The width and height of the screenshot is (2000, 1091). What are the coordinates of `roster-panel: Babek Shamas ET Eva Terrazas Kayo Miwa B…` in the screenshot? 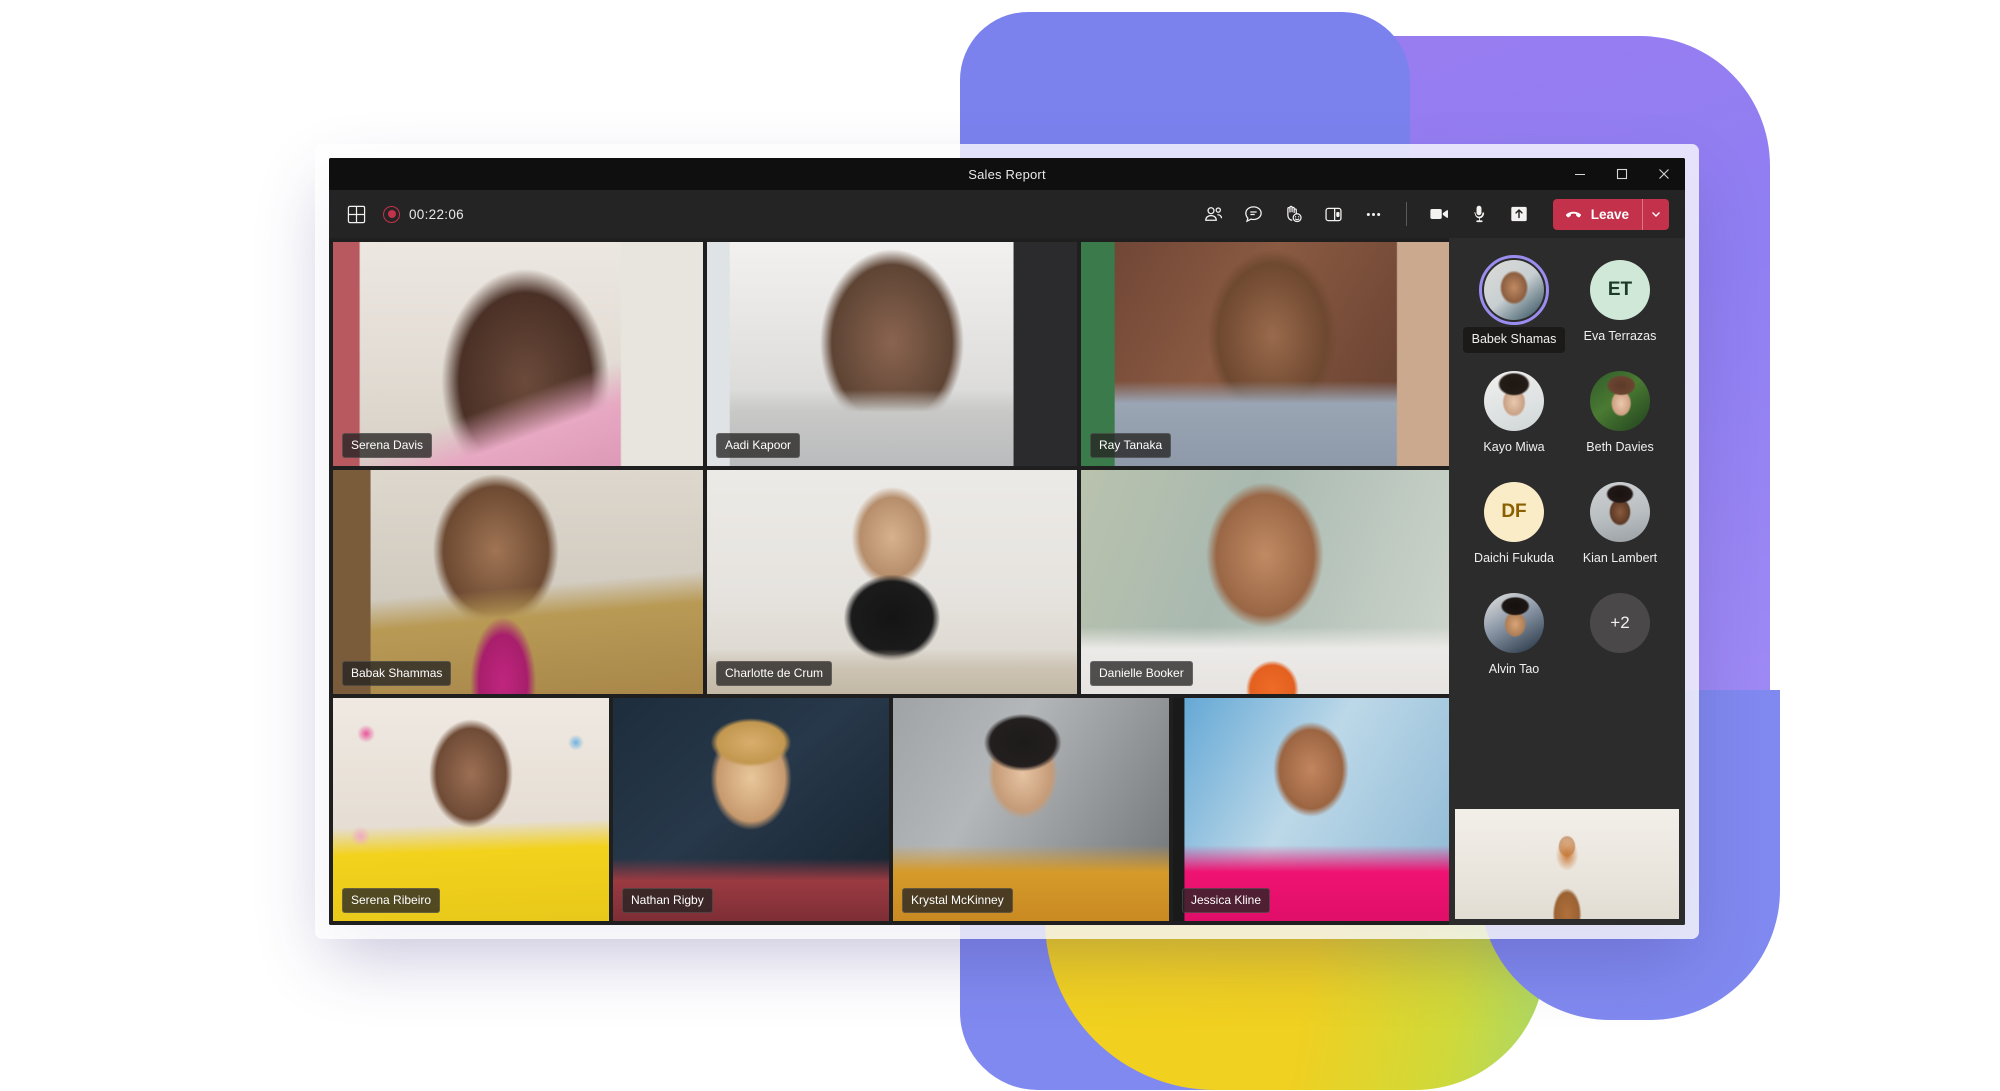 It's located at (1567, 581).